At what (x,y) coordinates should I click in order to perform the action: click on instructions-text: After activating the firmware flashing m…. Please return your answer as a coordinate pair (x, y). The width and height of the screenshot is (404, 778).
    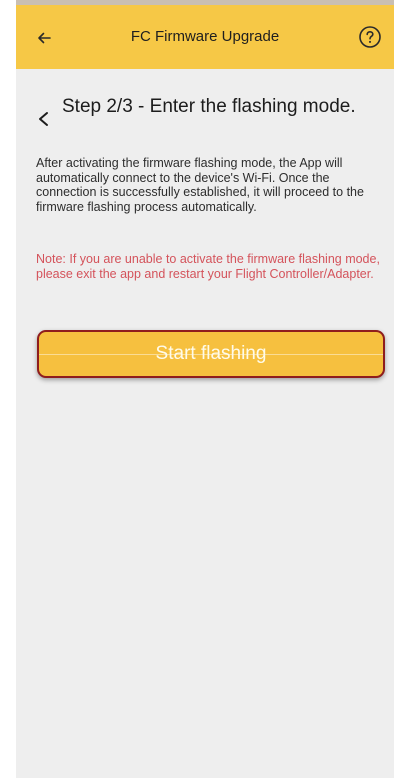
    Looking at the image, I should click on (200, 185).